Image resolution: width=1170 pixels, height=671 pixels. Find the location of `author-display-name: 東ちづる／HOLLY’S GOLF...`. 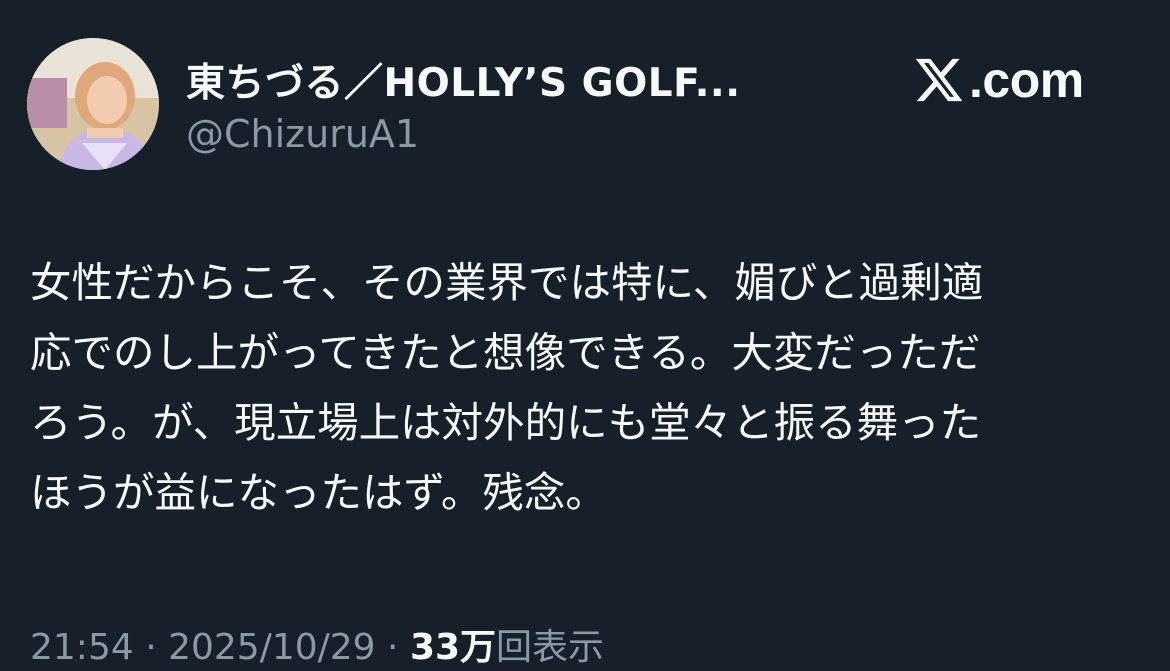

author-display-name: 東ちづる／HOLLY’S GOLF... is located at coordinates (463, 80).